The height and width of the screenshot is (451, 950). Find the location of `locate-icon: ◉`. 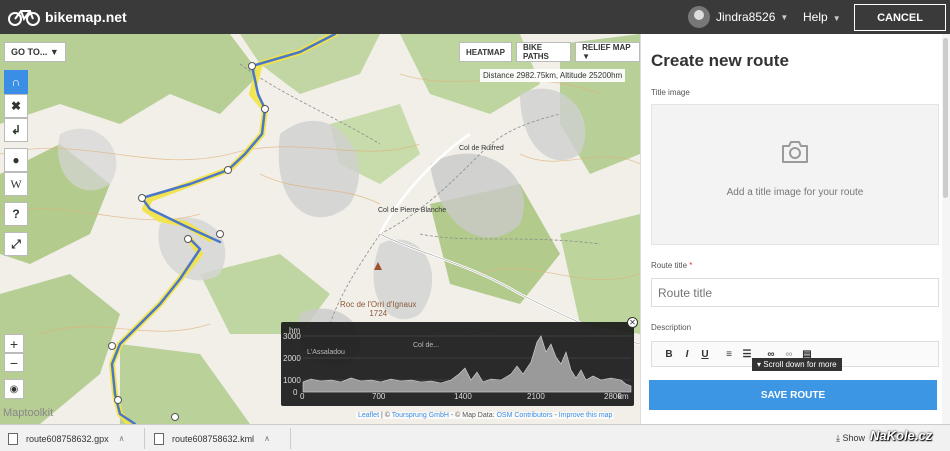

locate-icon: ◉ is located at coordinates (14, 389).